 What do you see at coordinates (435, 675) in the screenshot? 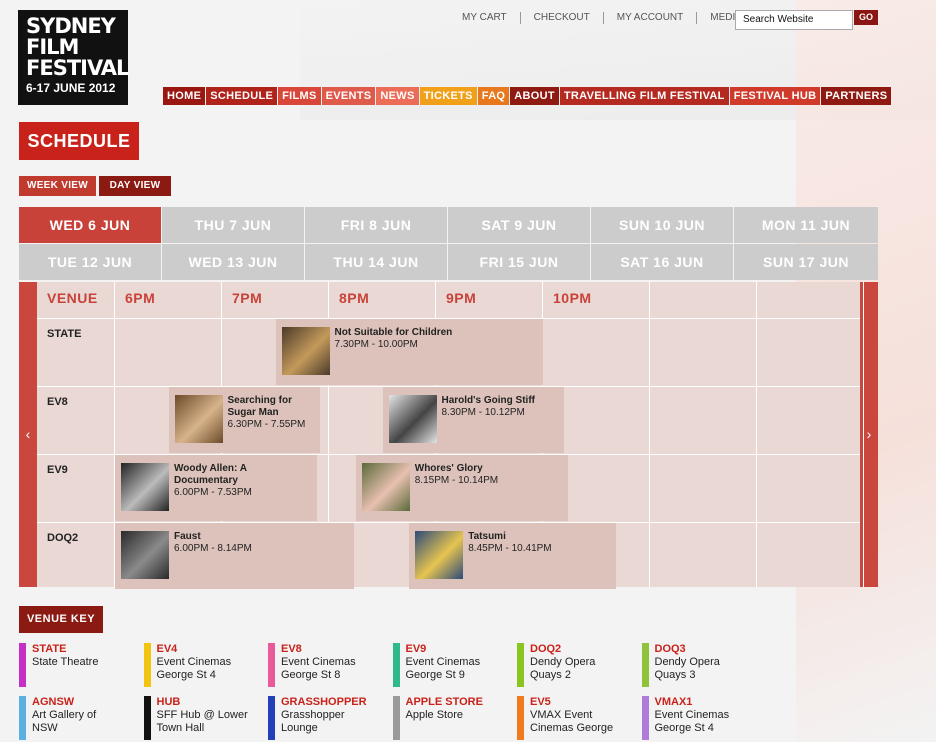
I see `venue-description: George St 9` at bounding box center [435, 675].